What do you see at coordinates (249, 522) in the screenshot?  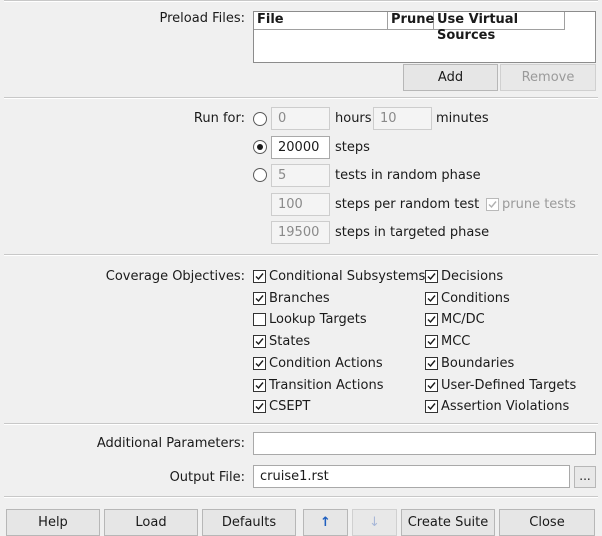 I see `defaults-button: Defaults` at bounding box center [249, 522].